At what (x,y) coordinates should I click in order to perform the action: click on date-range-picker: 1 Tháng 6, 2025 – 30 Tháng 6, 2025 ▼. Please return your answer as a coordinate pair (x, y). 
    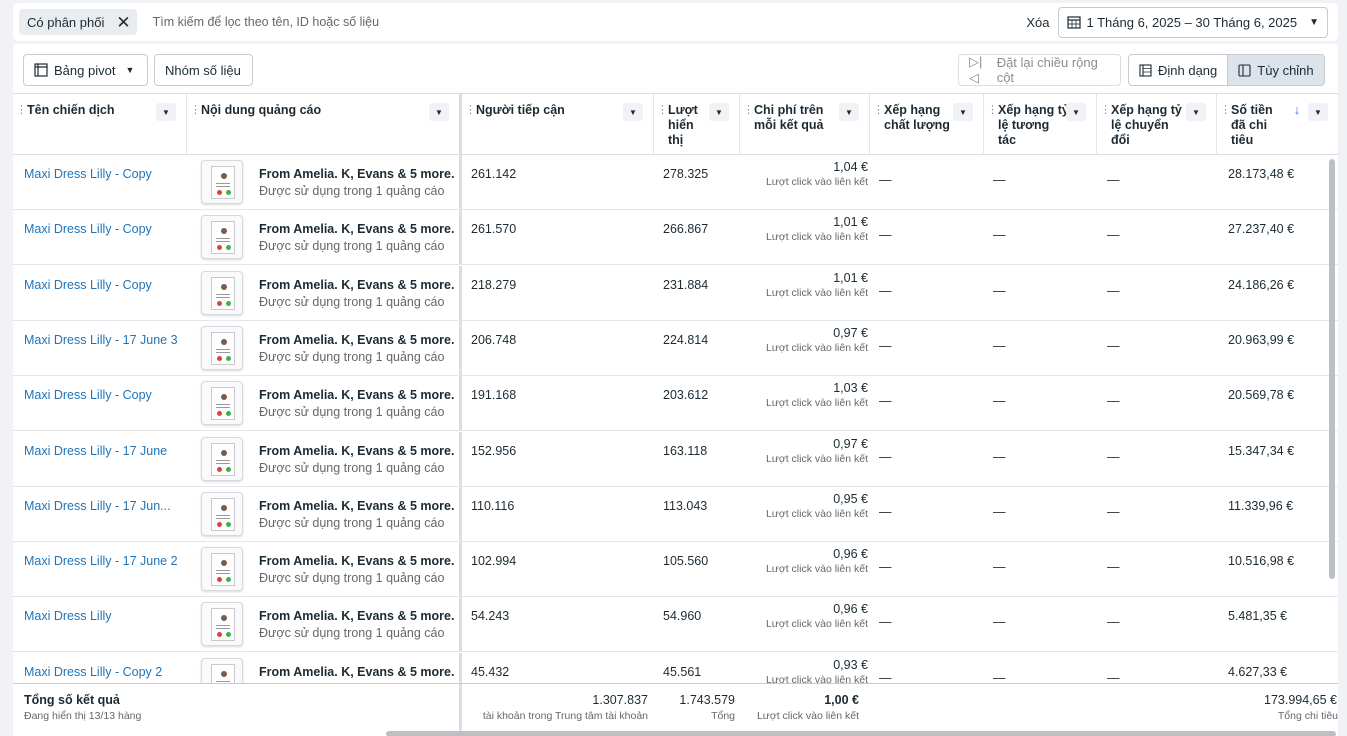
    Looking at the image, I should click on (1192, 22).